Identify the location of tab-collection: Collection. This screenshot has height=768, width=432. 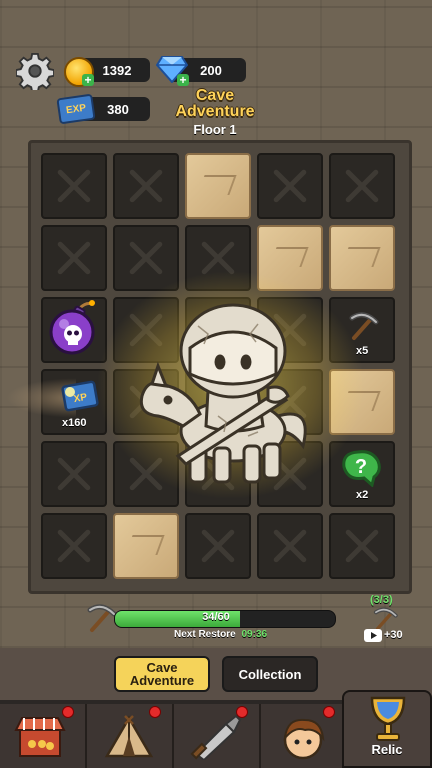
(270, 674).